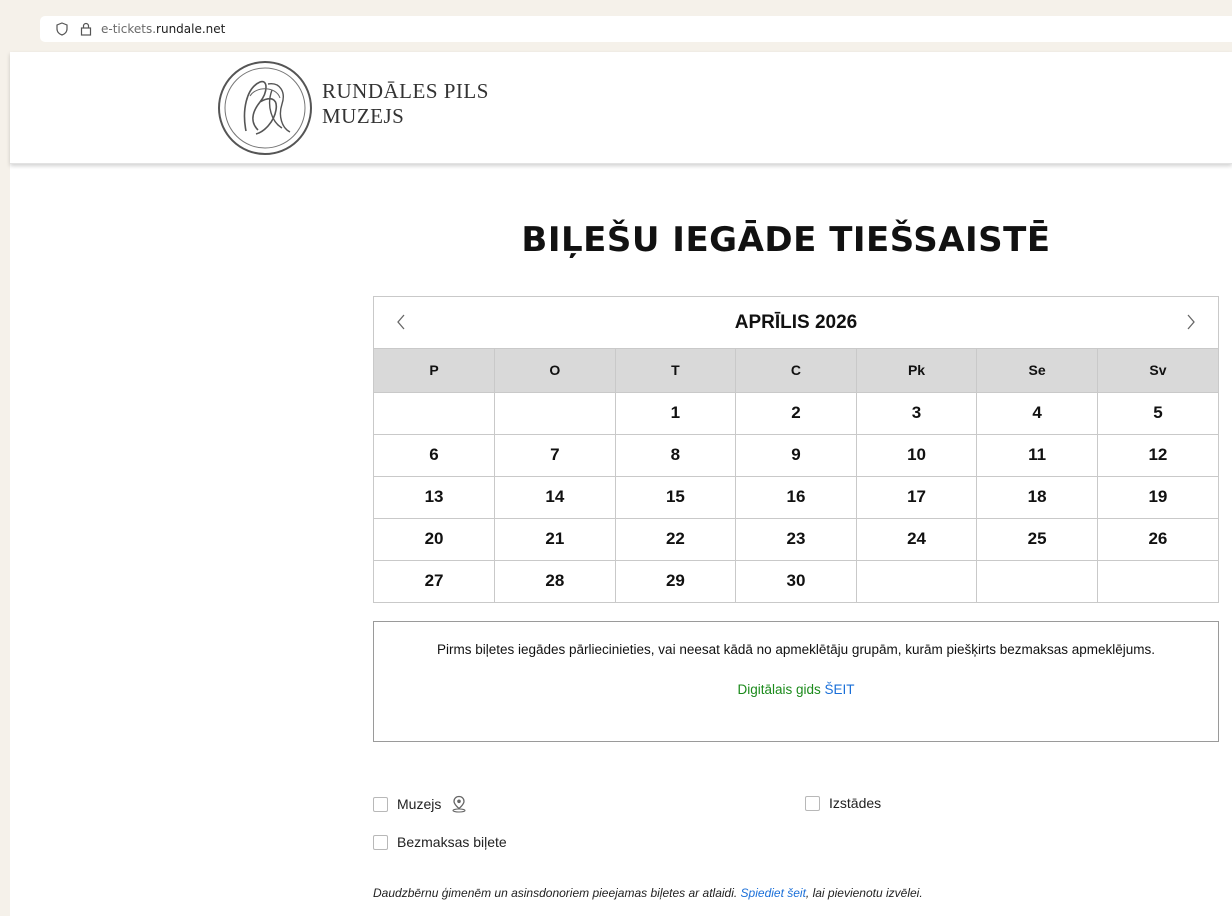 The image size is (1232, 916). I want to click on calendar-day: 13, so click(435, 497).